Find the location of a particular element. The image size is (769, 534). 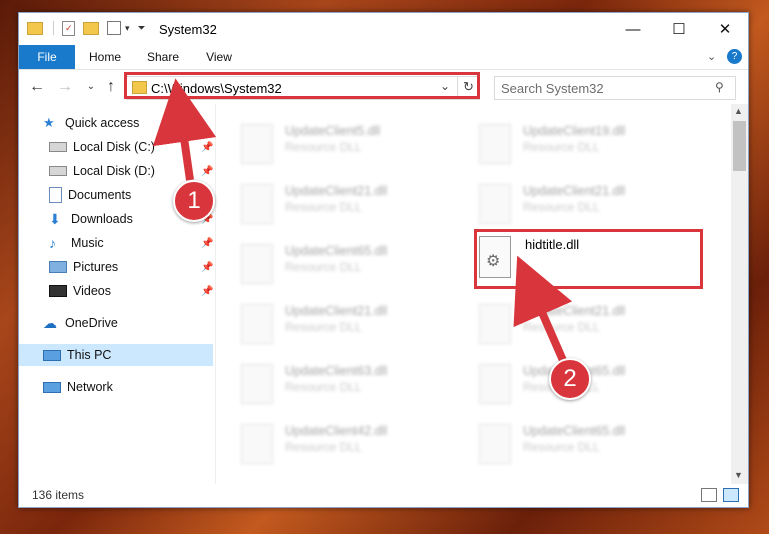

step-1-badge: 1 is located at coordinates (194, 201).